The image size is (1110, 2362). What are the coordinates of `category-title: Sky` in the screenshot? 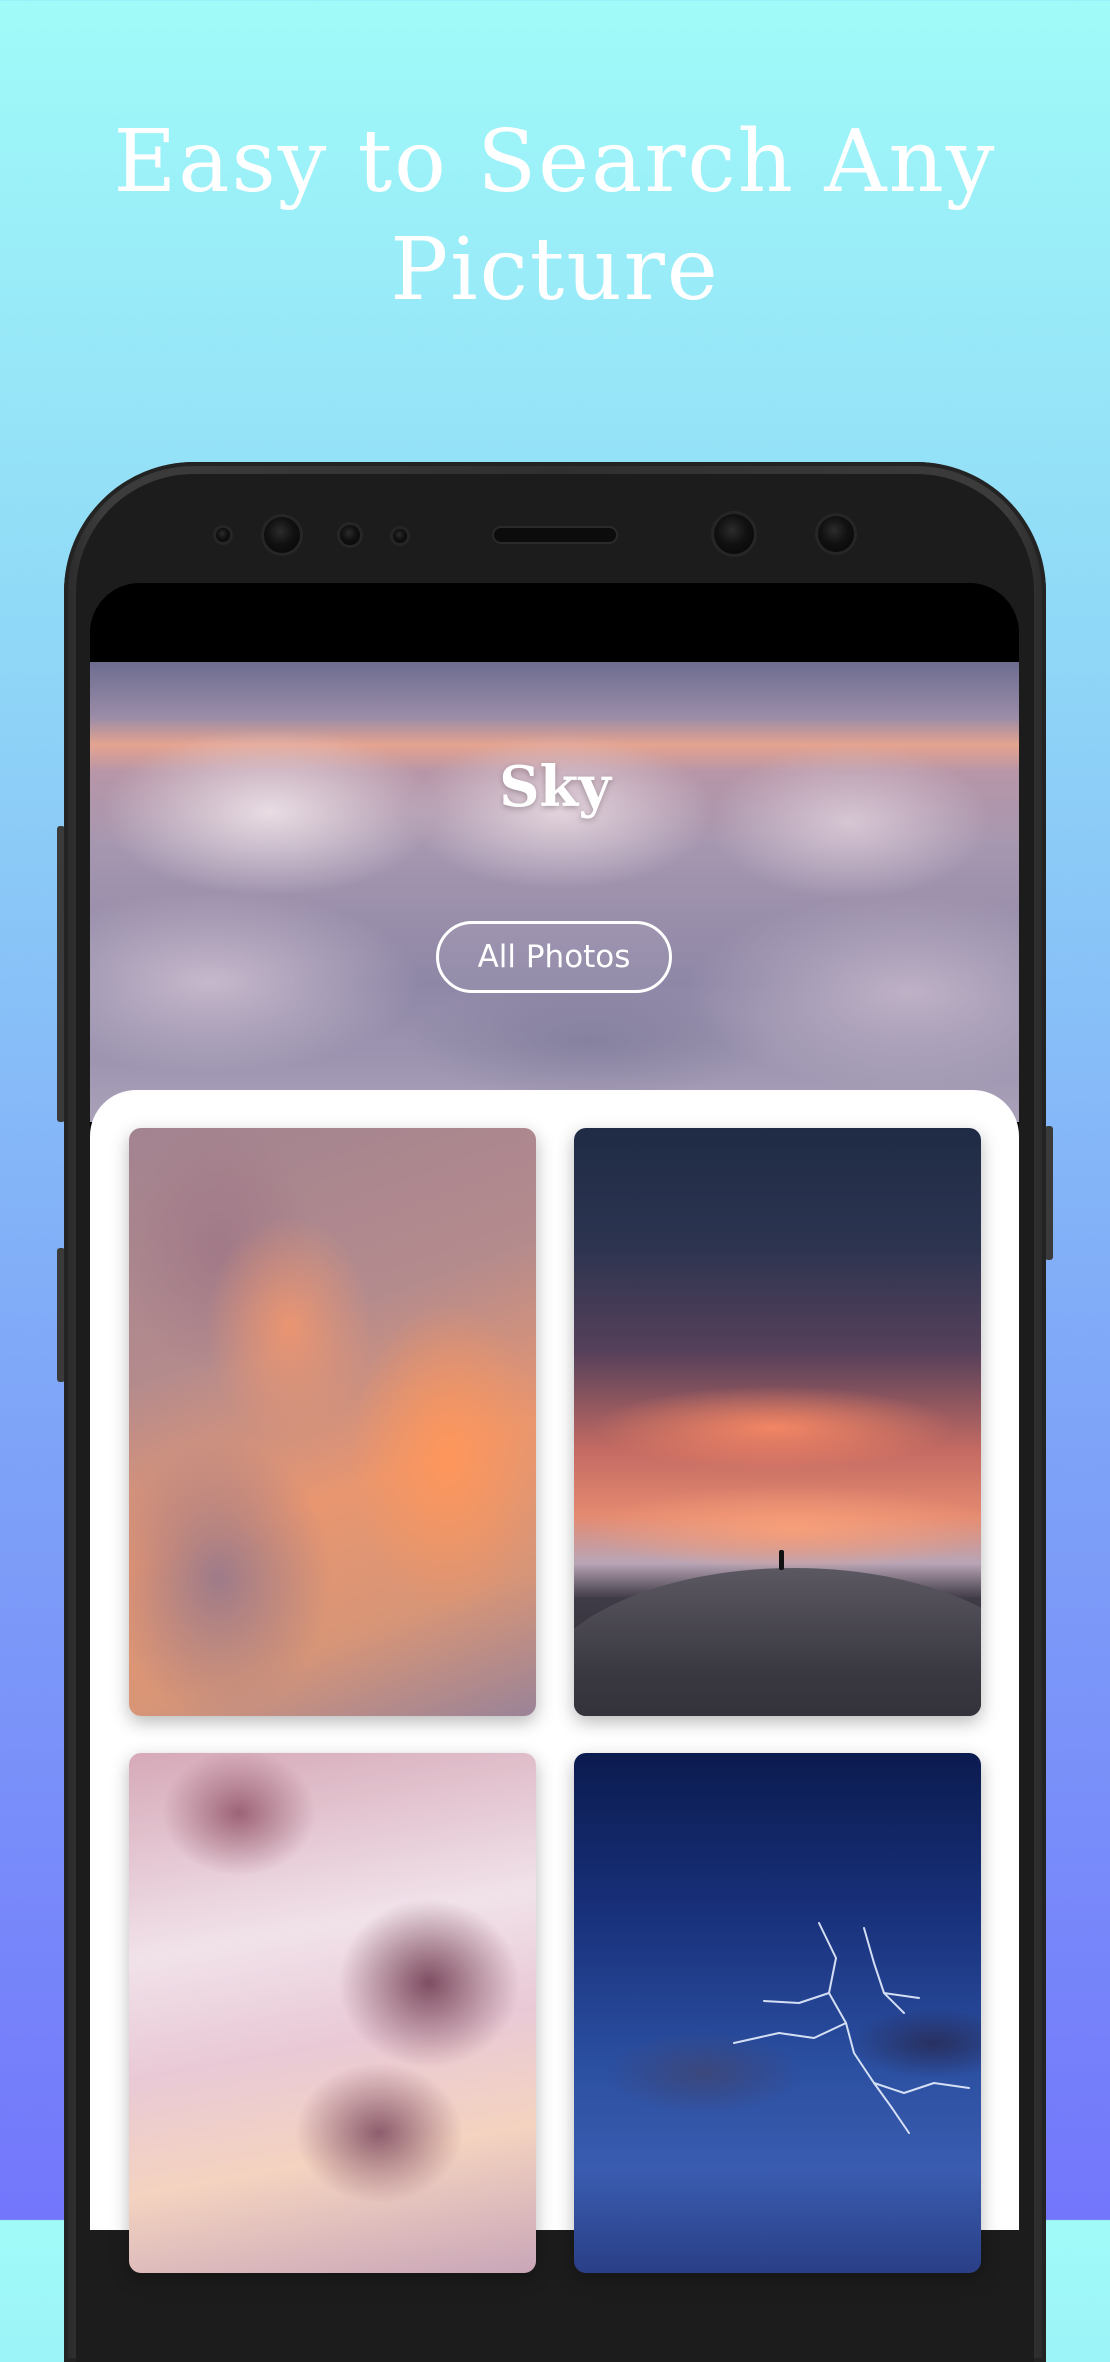 It's located at (555, 787).